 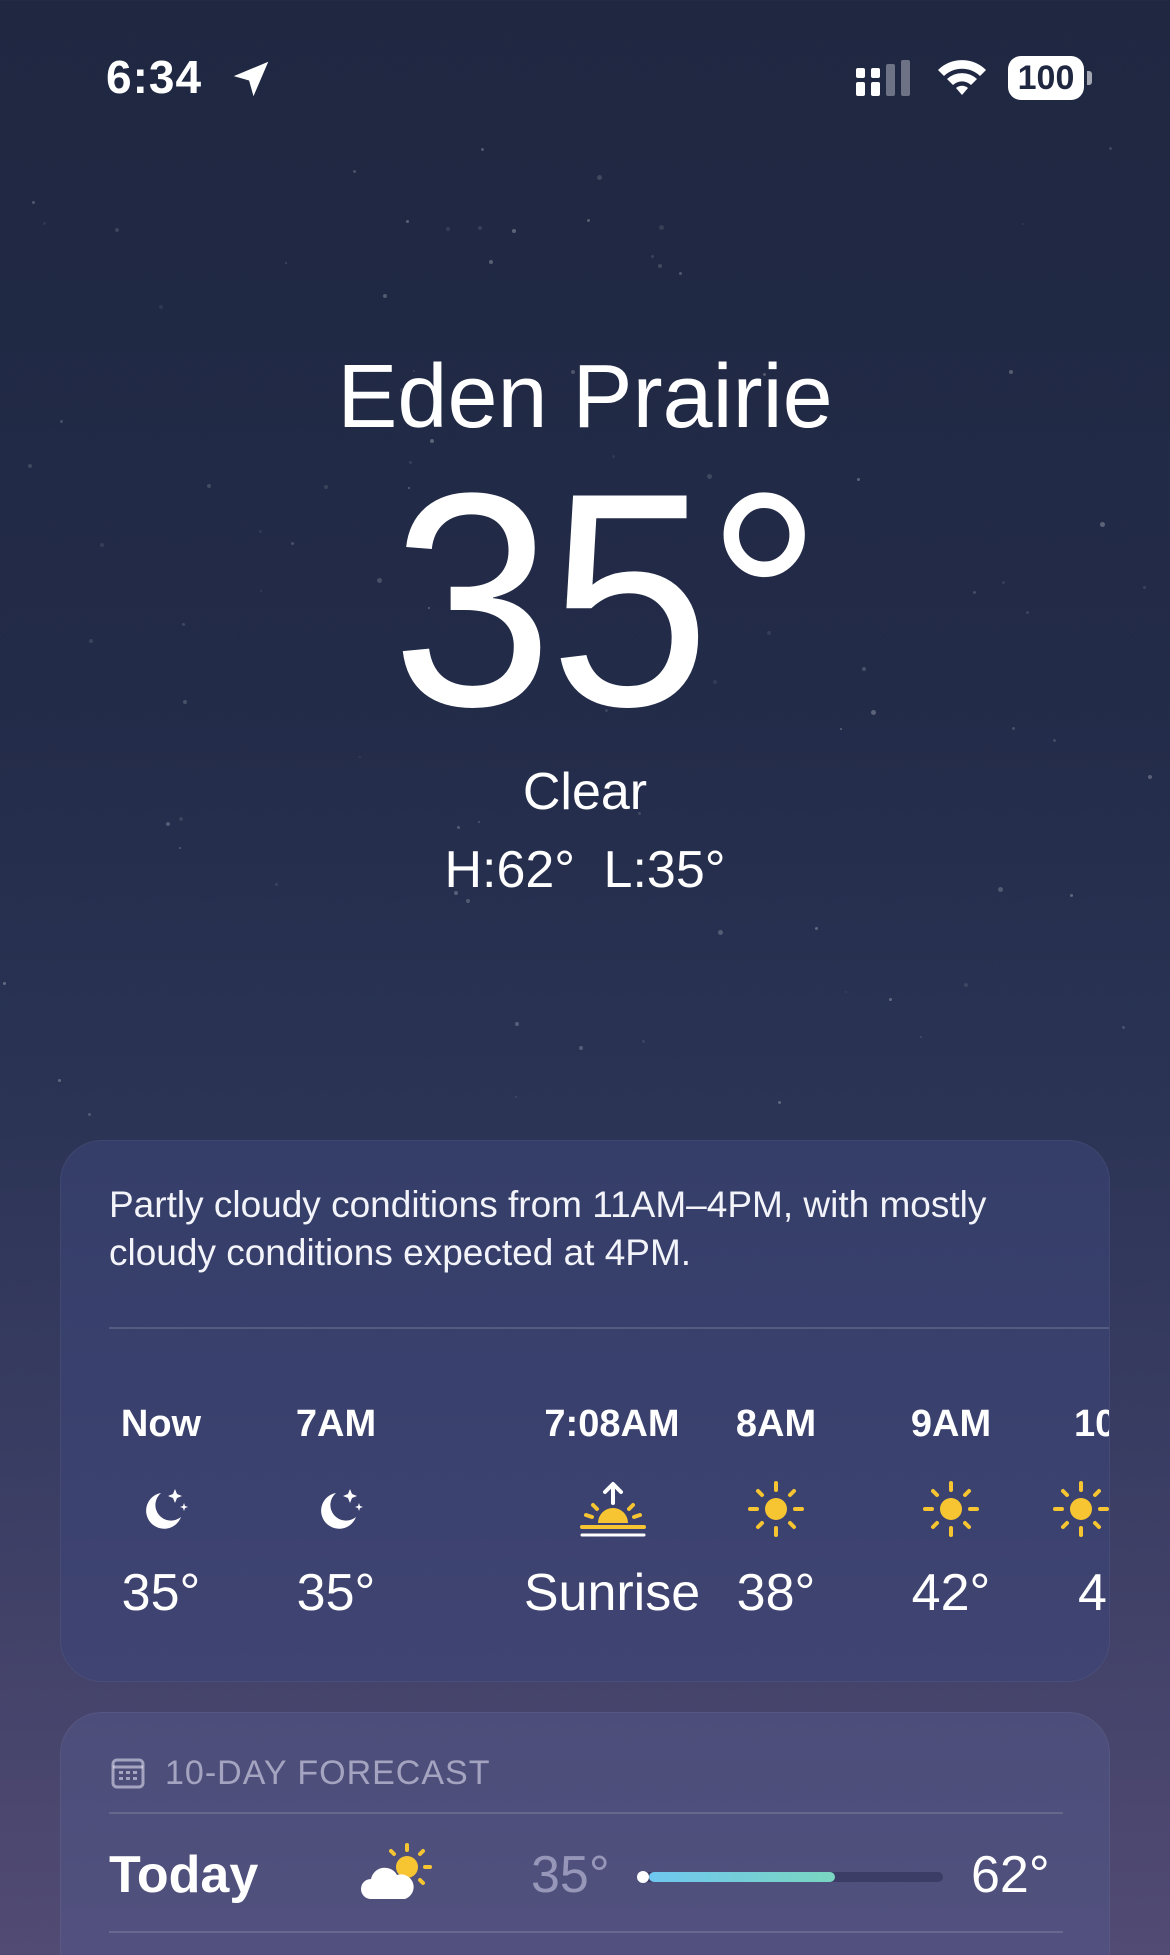 I want to click on cellular-signal-icon, so click(x=883, y=78).